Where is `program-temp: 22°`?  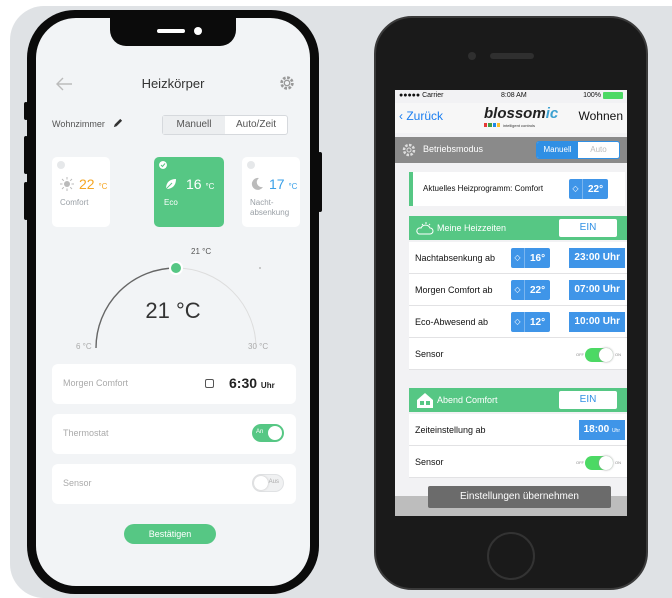 program-temp: 22° is located at coordinates (596, 189).